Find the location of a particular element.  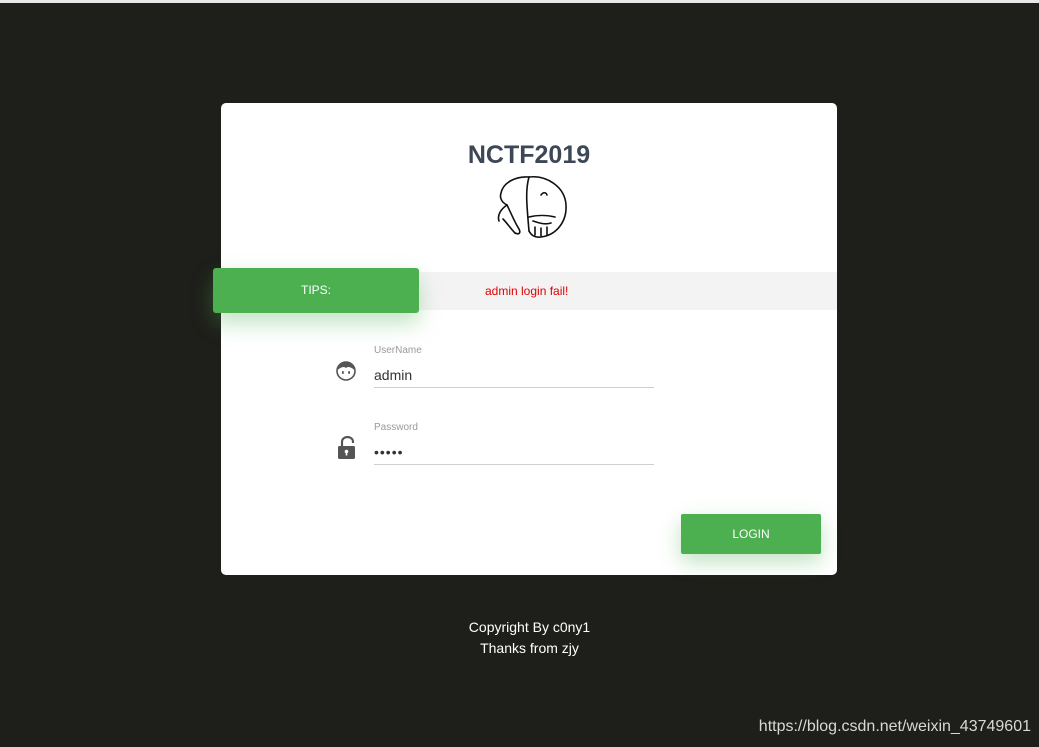

thanks-text: Thanks from zjy is located at coordinates (529, 648).